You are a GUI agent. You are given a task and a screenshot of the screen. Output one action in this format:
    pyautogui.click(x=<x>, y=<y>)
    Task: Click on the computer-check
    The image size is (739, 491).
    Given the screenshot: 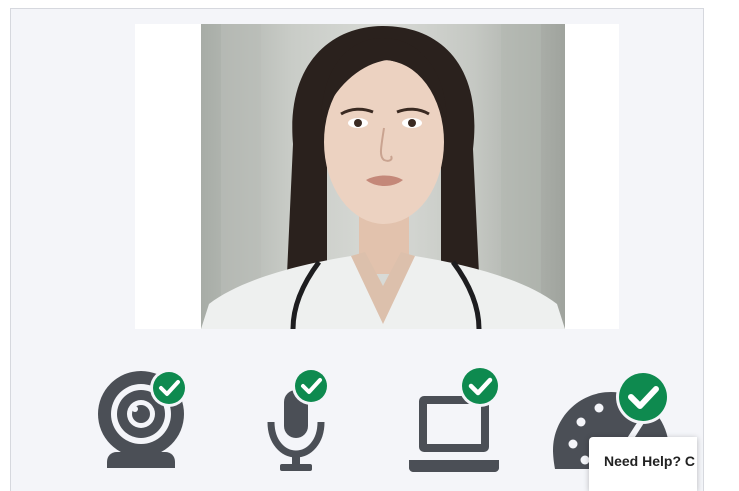 What is the action you would take?
    pyautogui.click(x=462, y=419)
    